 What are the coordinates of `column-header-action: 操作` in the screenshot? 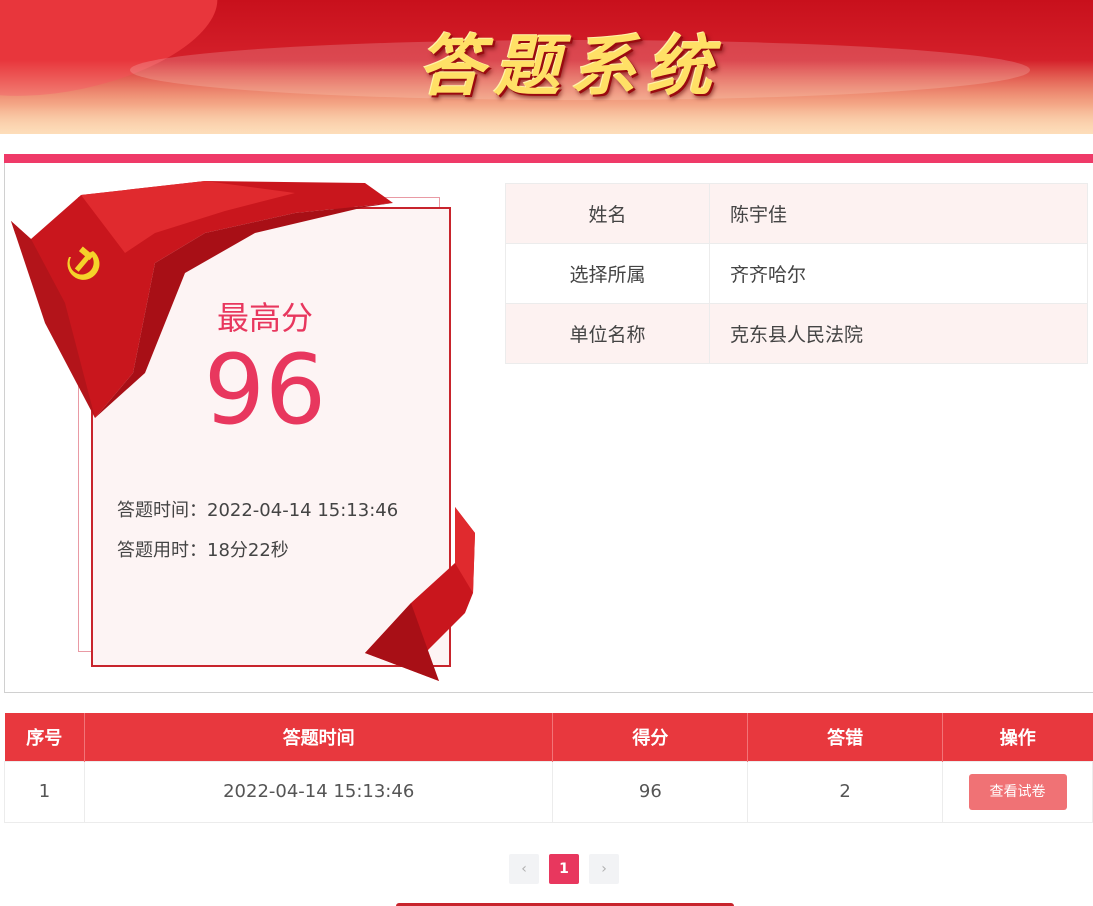 It's located at (1017, 737).